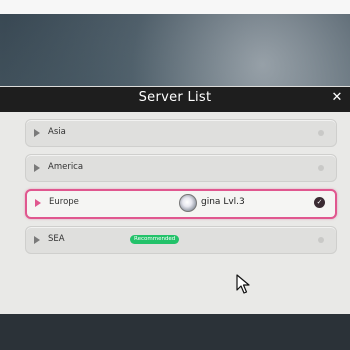 The height and width of the screenshot is (350, 350). I want to click on server-name: SEA, so click(56, 239).